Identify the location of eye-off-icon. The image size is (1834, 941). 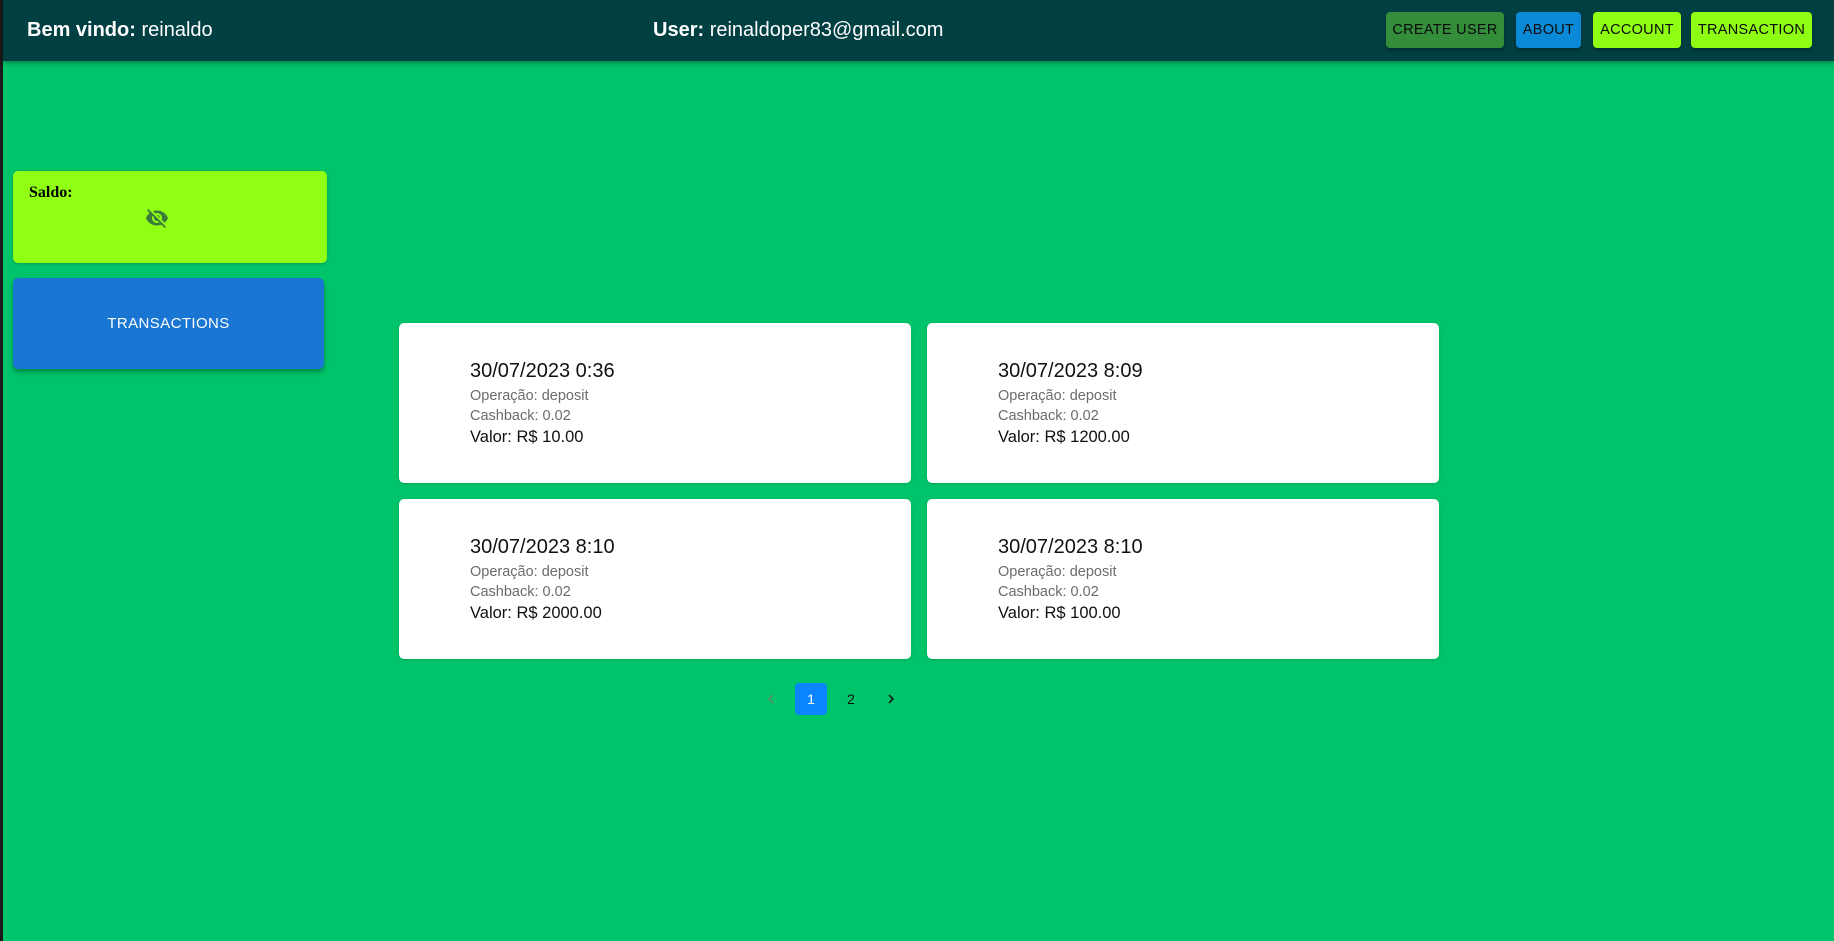
(157, 218).